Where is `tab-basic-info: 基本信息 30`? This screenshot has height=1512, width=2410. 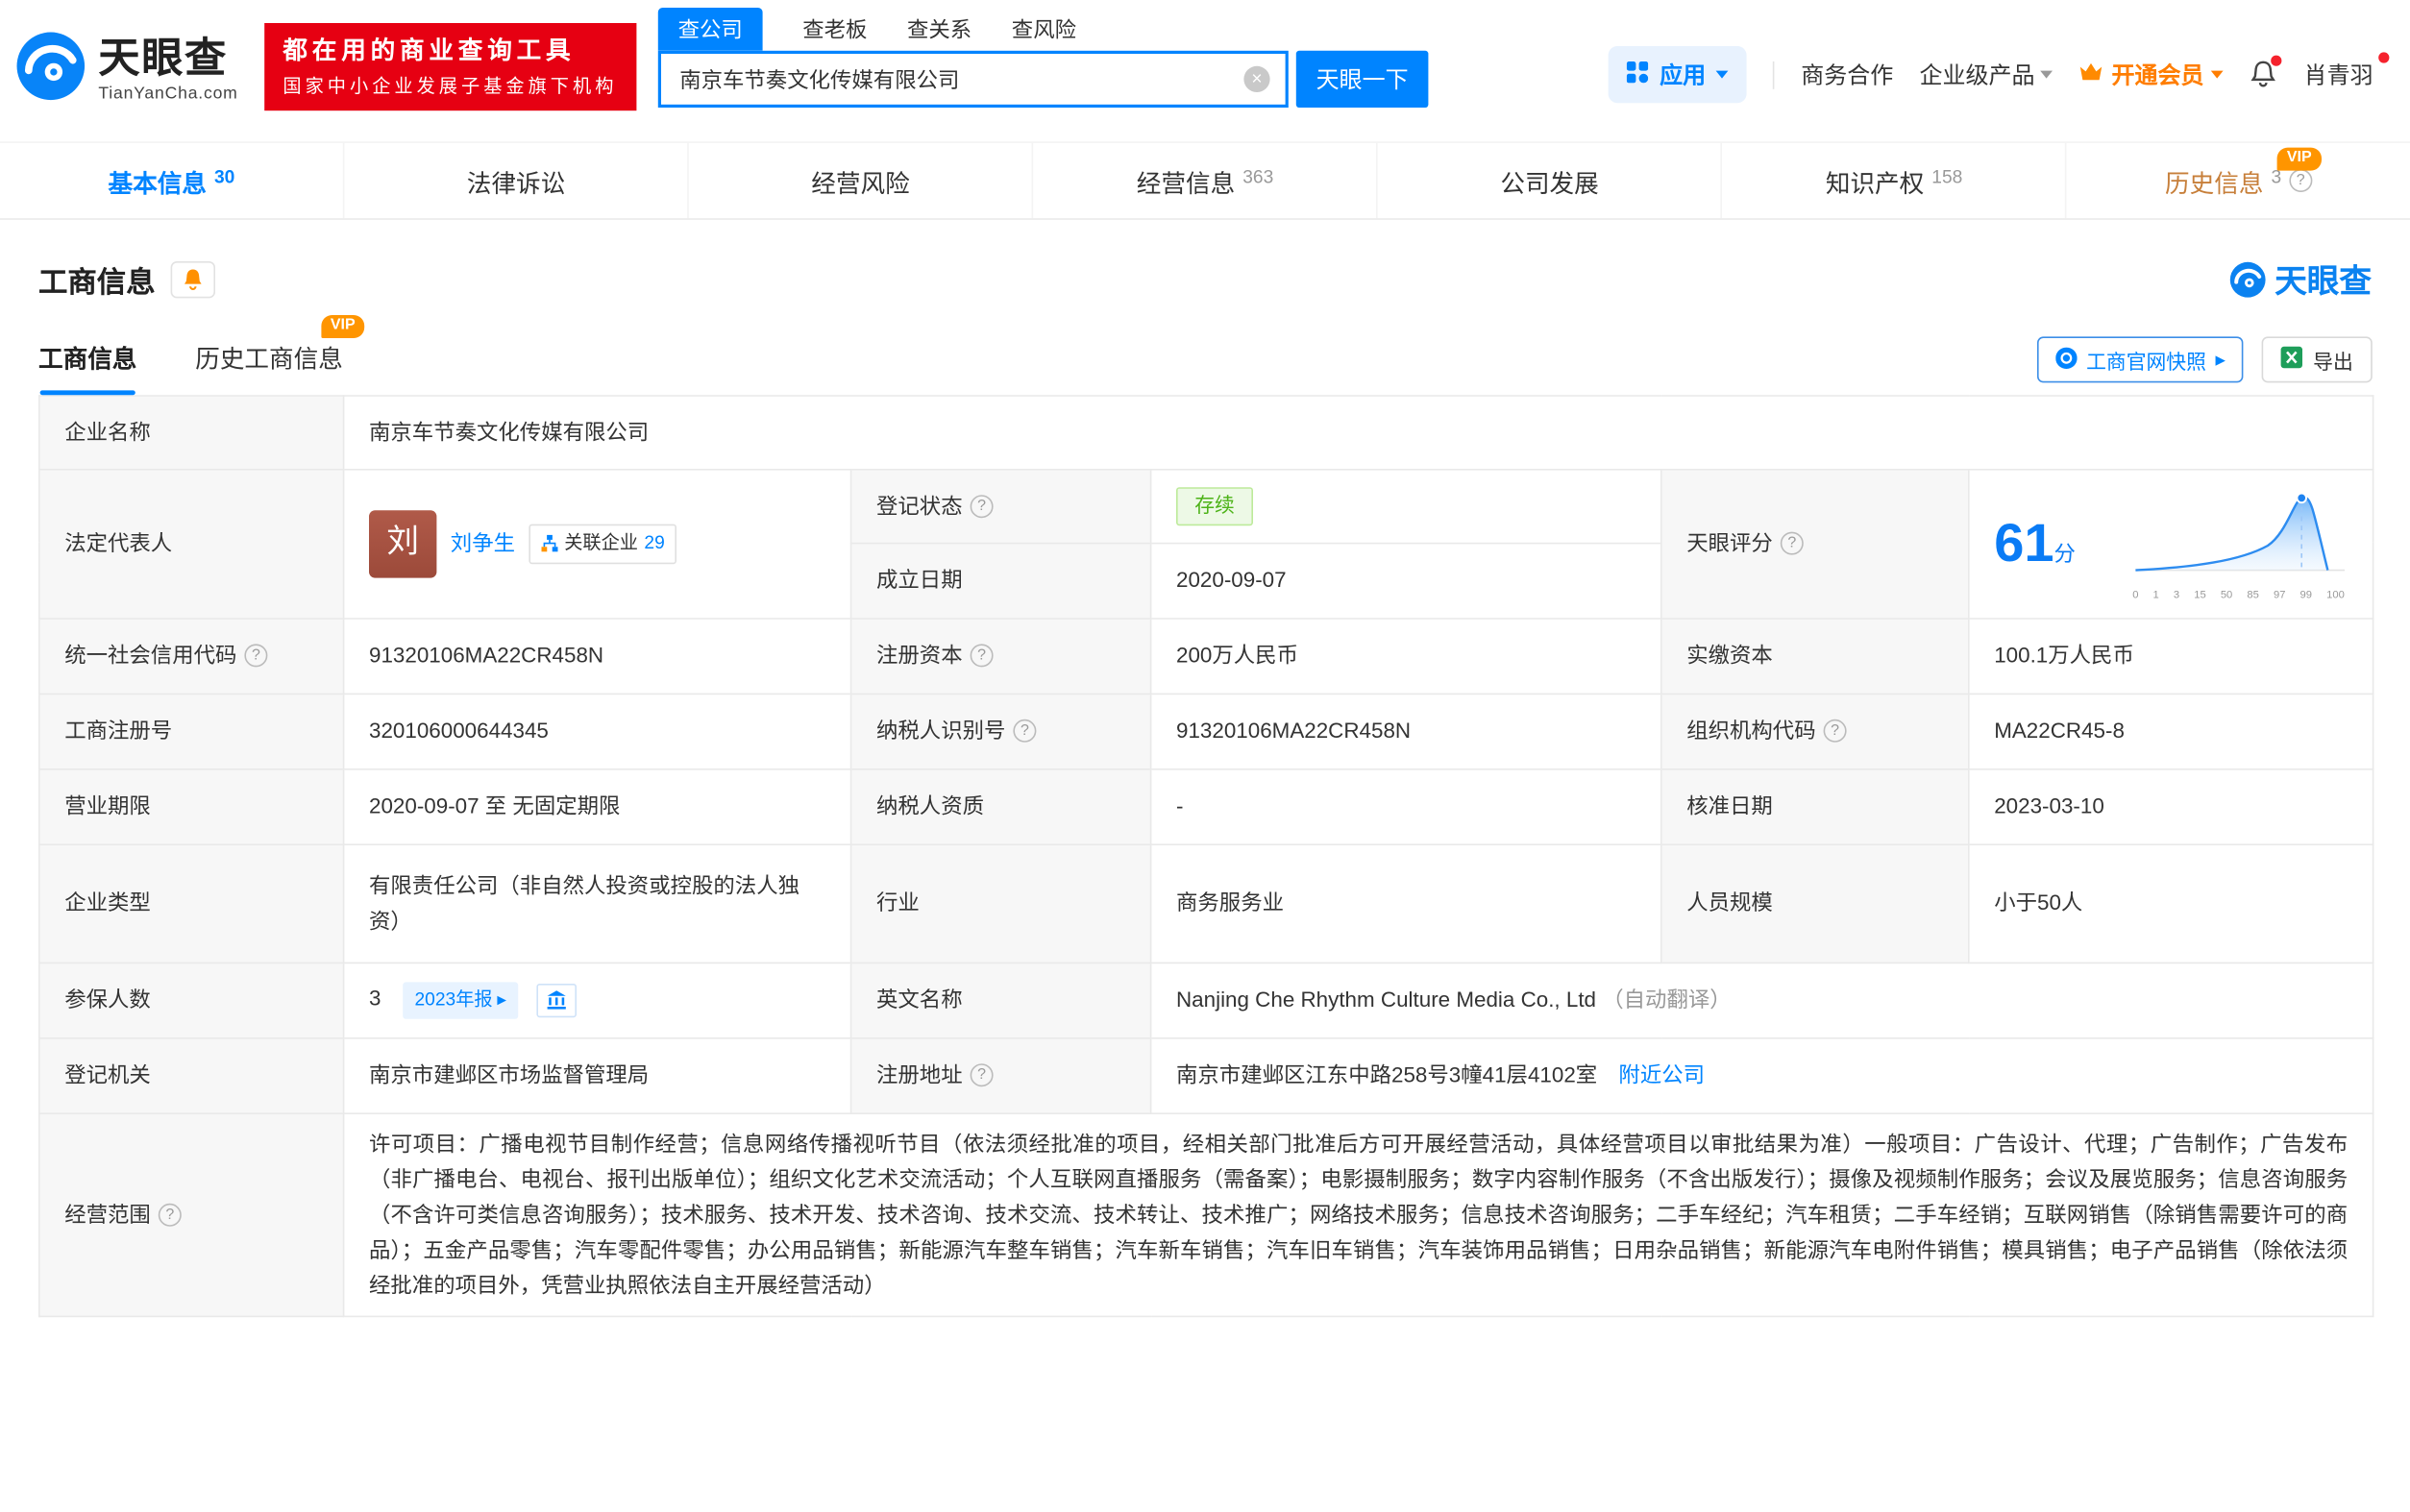 tab-basic-info: 基本信息 30 is located at coordinates (172, 180).